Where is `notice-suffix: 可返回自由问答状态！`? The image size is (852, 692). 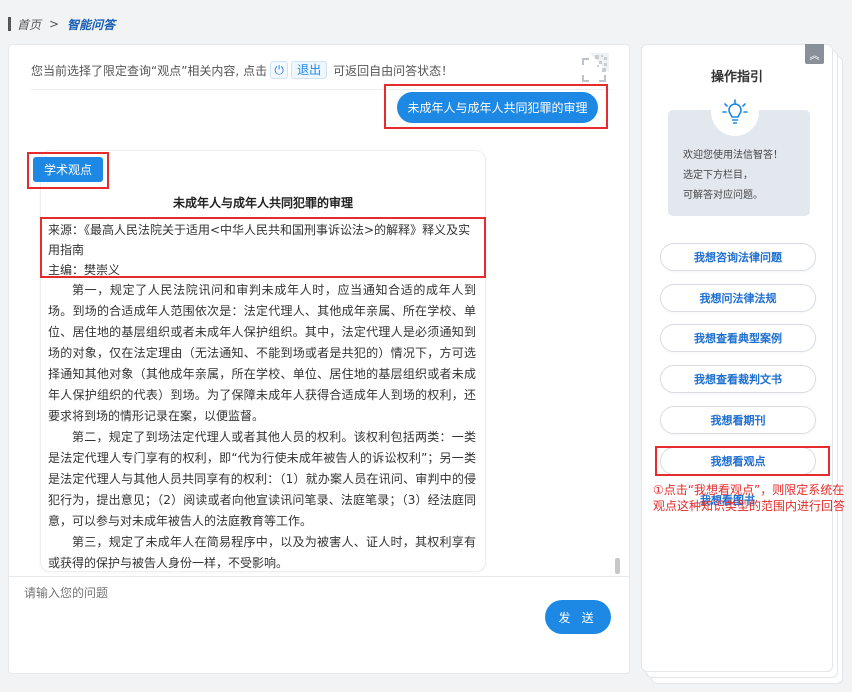
notice-suffix: 可返回自由问答状态！ is located at coordinates (393, 70).